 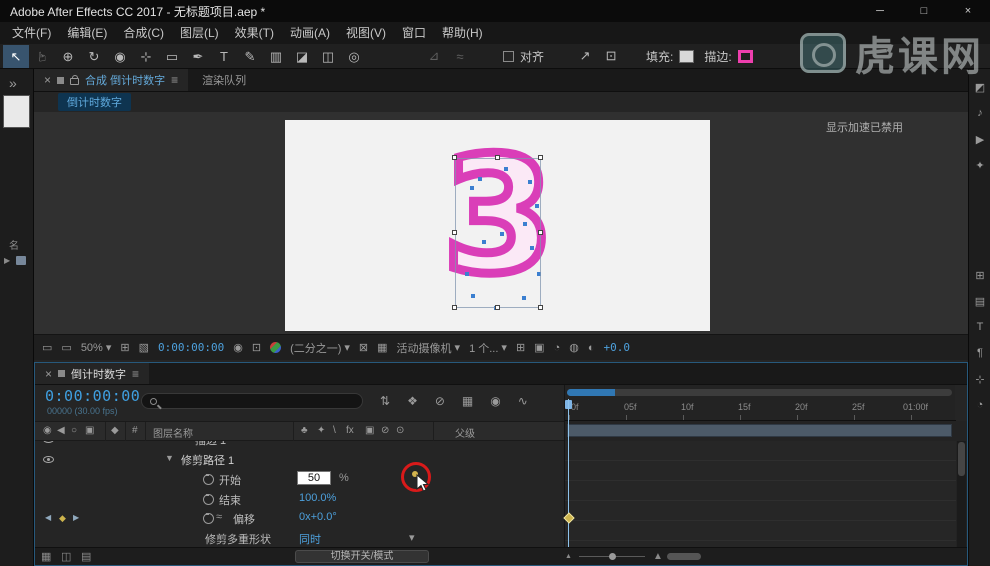 What do you see at coordinates (334, 430) in the screenshot?
I see `quality-switch-icon: \` at bounding box center [334, 430].